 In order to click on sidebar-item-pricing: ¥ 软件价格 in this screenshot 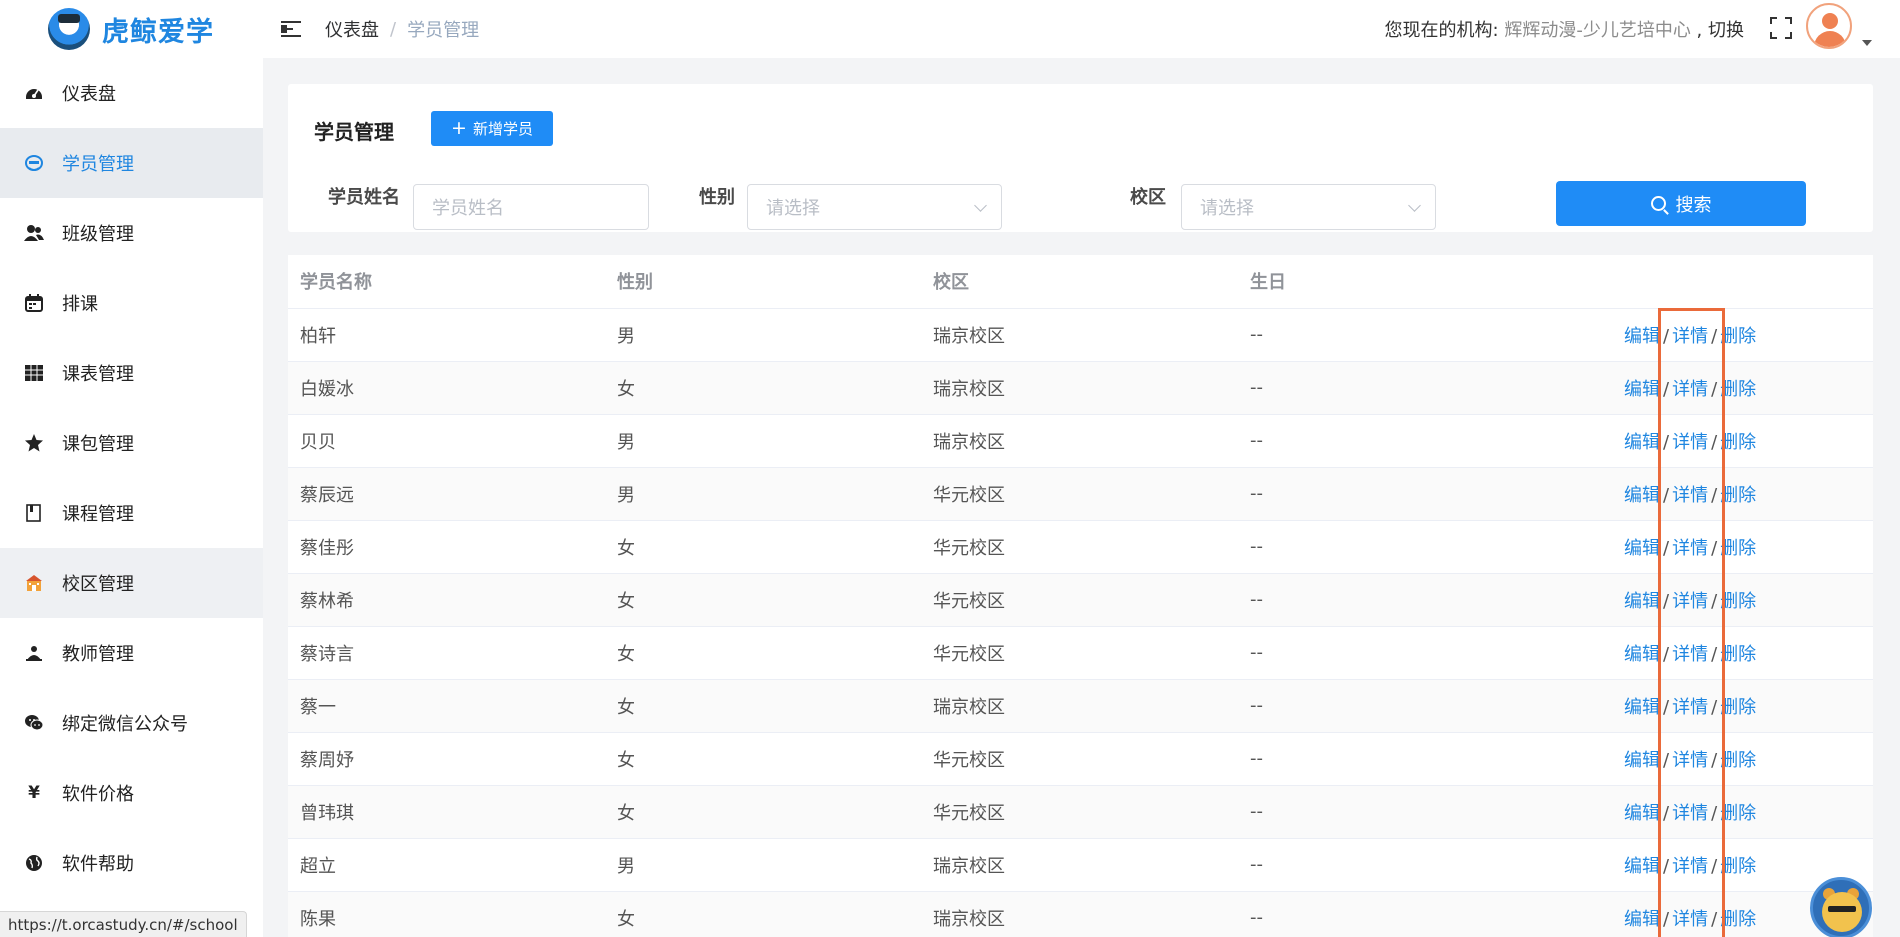, I will do `click(131, 793)`.